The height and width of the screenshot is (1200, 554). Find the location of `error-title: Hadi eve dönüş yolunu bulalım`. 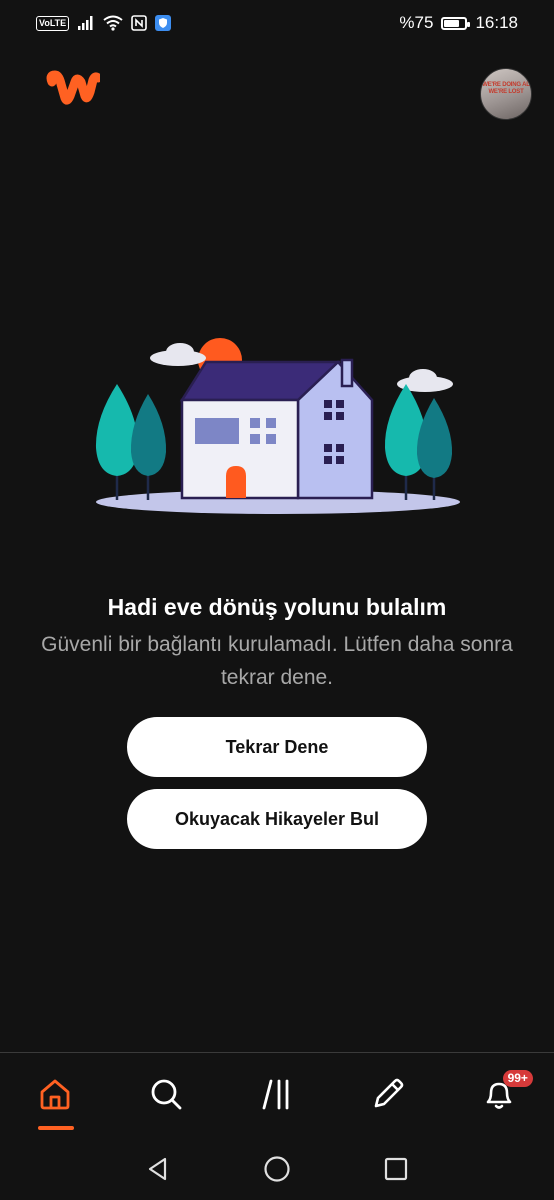

error-title: Hadi eve dönüş yolunu bulalım is located at coordinates (277, 607).